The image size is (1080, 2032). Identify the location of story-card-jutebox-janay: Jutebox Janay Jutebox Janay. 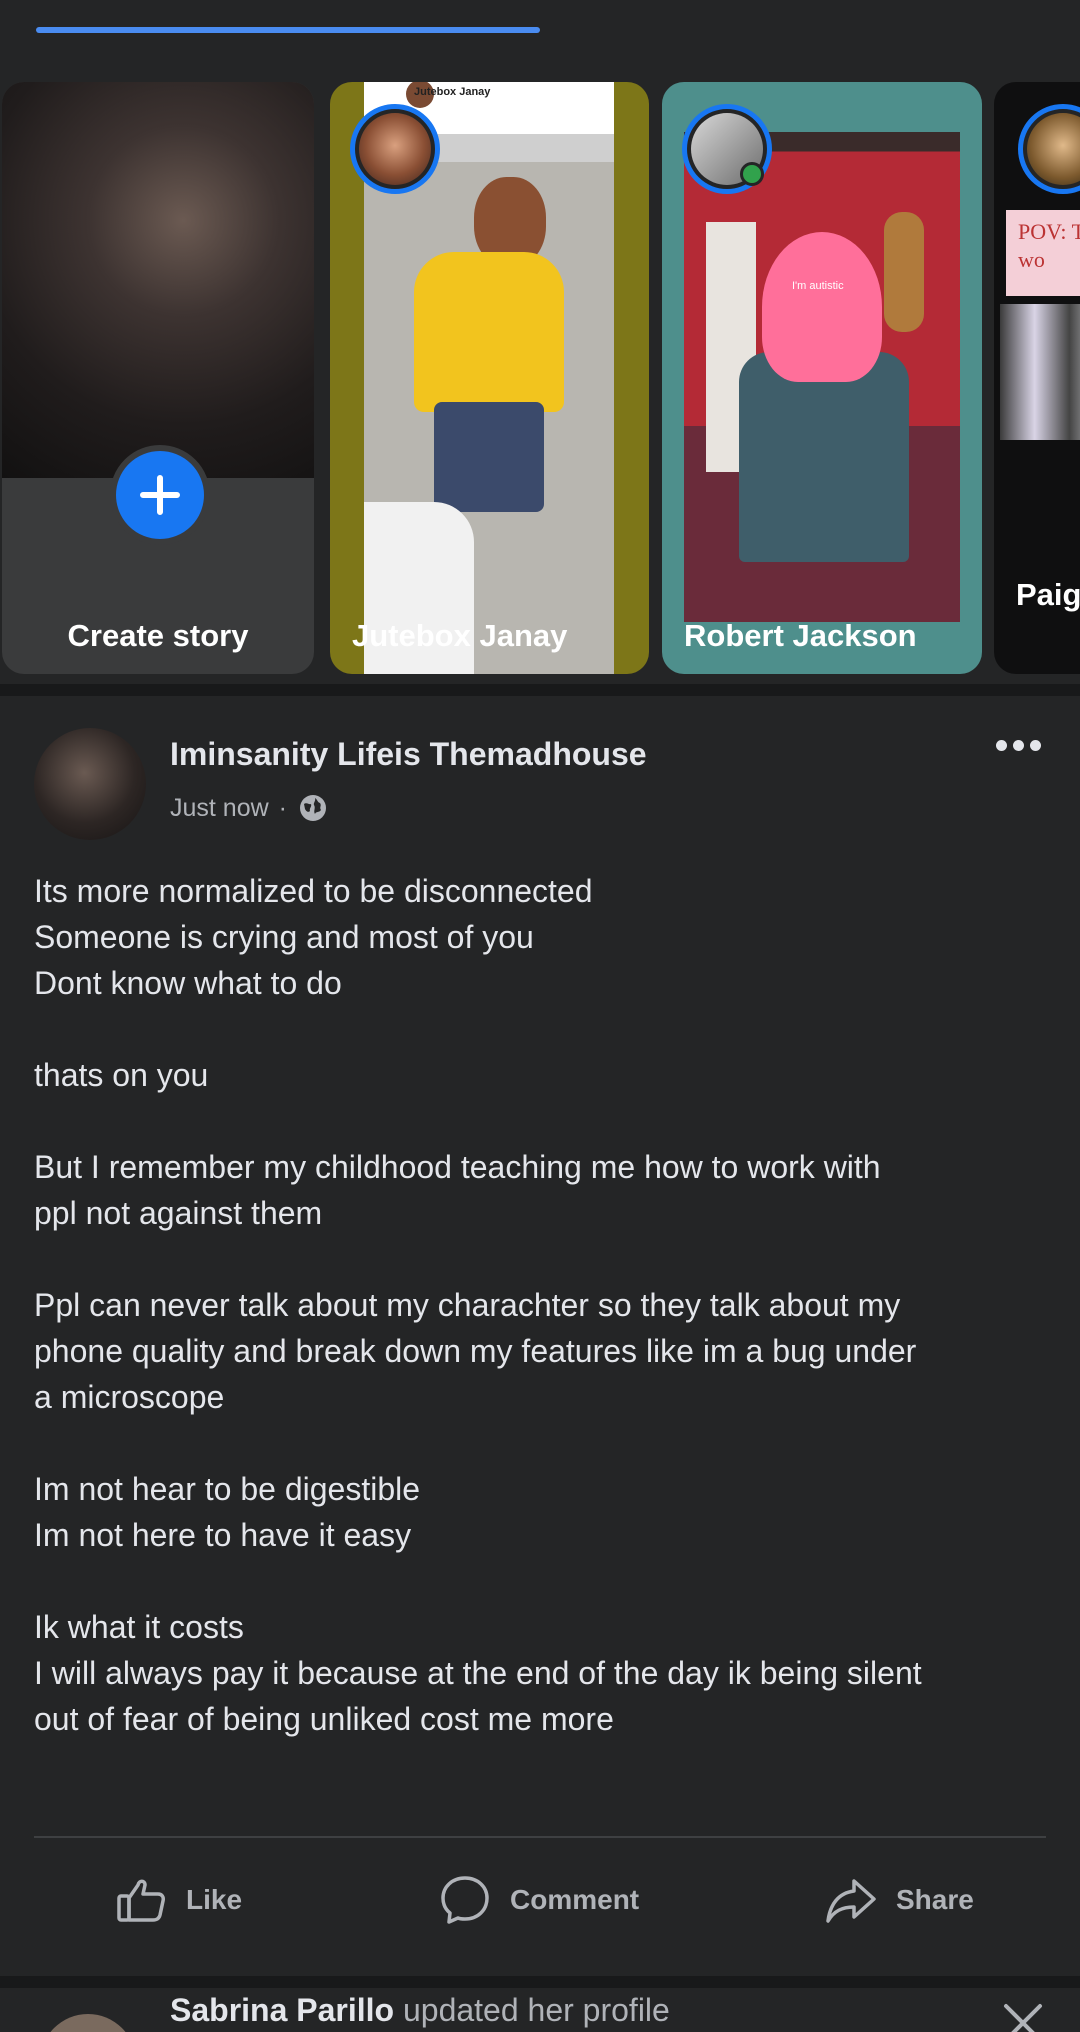
(489, 378).